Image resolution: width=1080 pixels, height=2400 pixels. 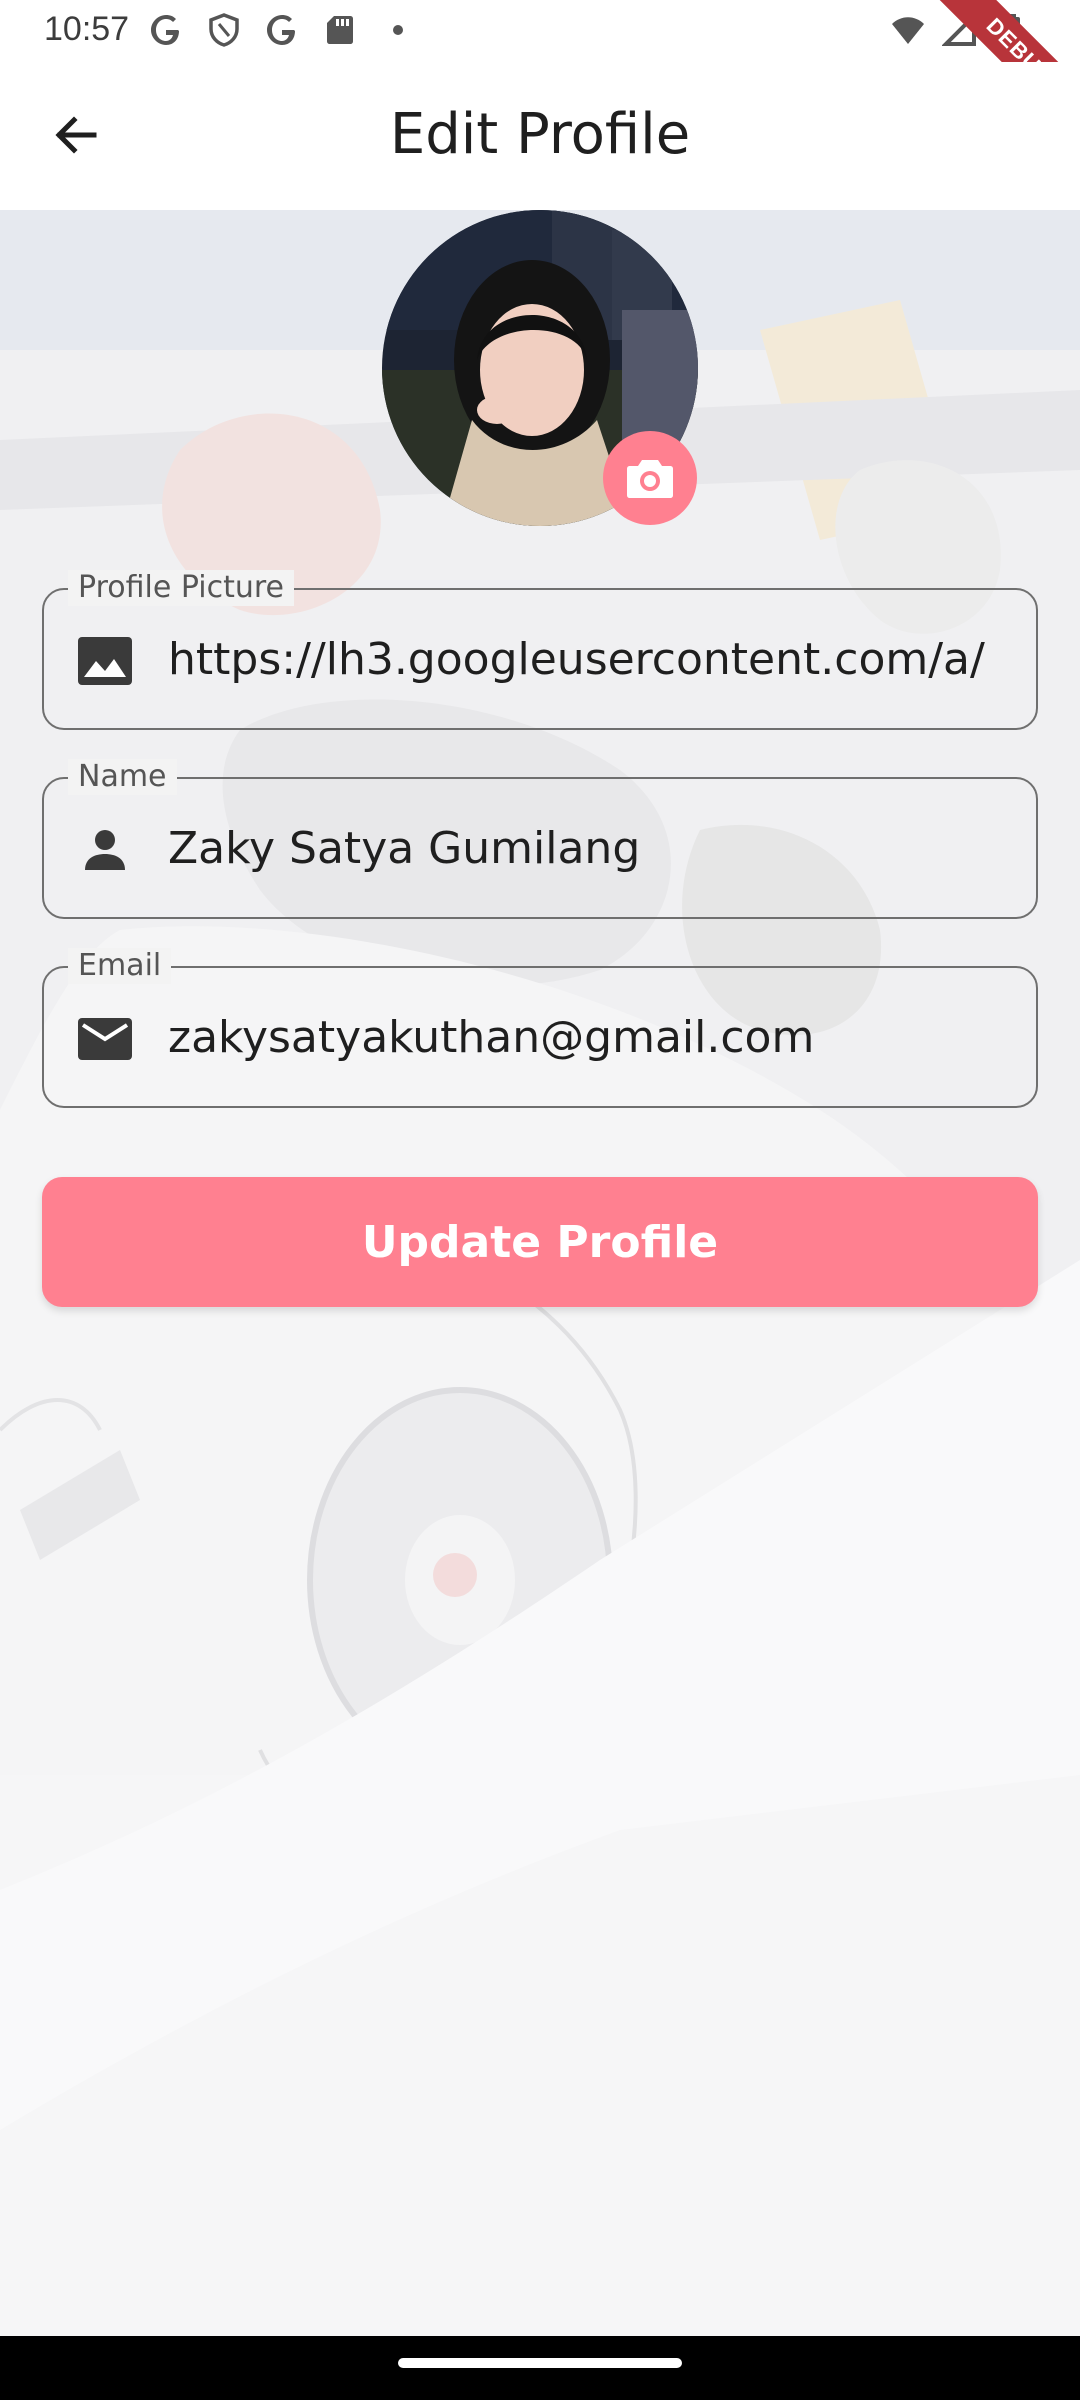 What do you see at coordinates (588, 659) in the screenshot?
I see `profile-picture-input` at bounding box center [588, 659].